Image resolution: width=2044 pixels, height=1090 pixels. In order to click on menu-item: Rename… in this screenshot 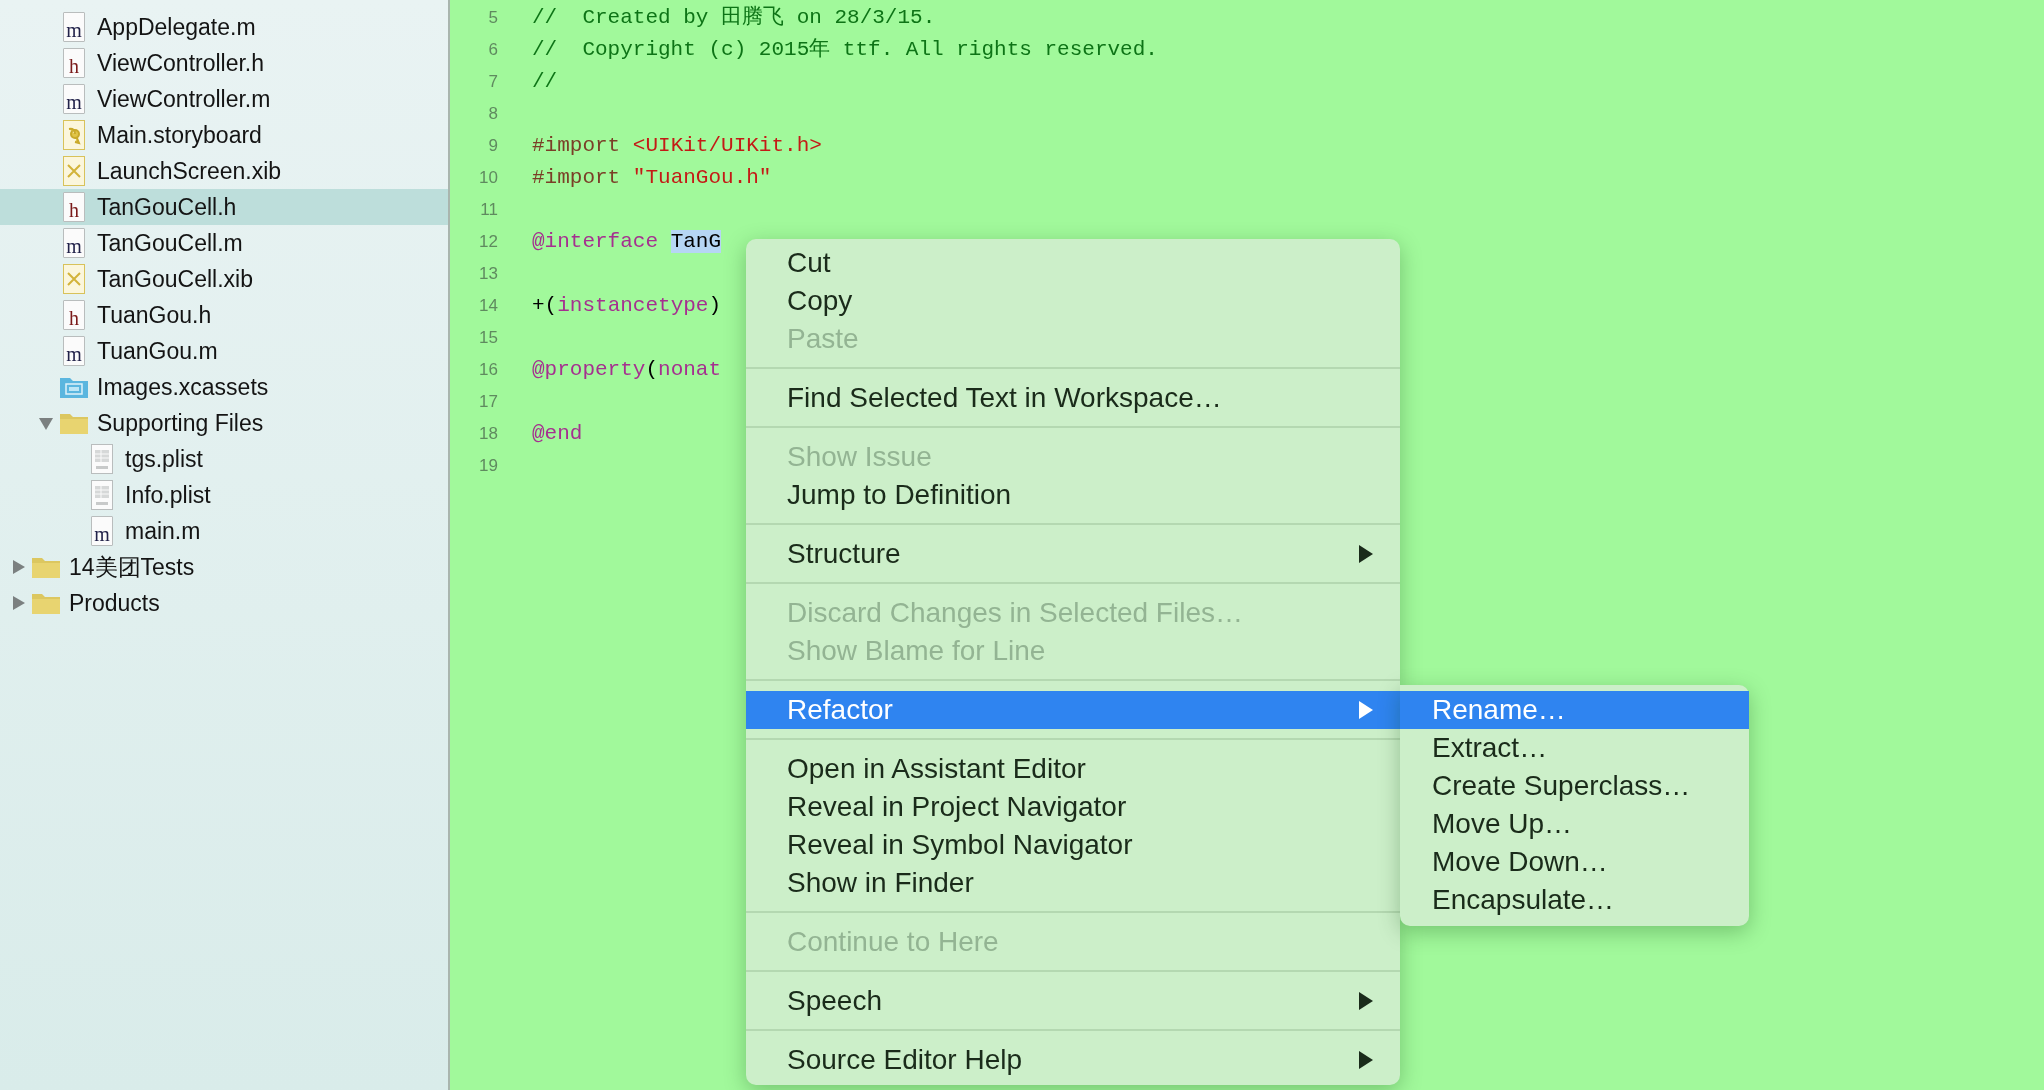, I will do `click(1574, 710)`.